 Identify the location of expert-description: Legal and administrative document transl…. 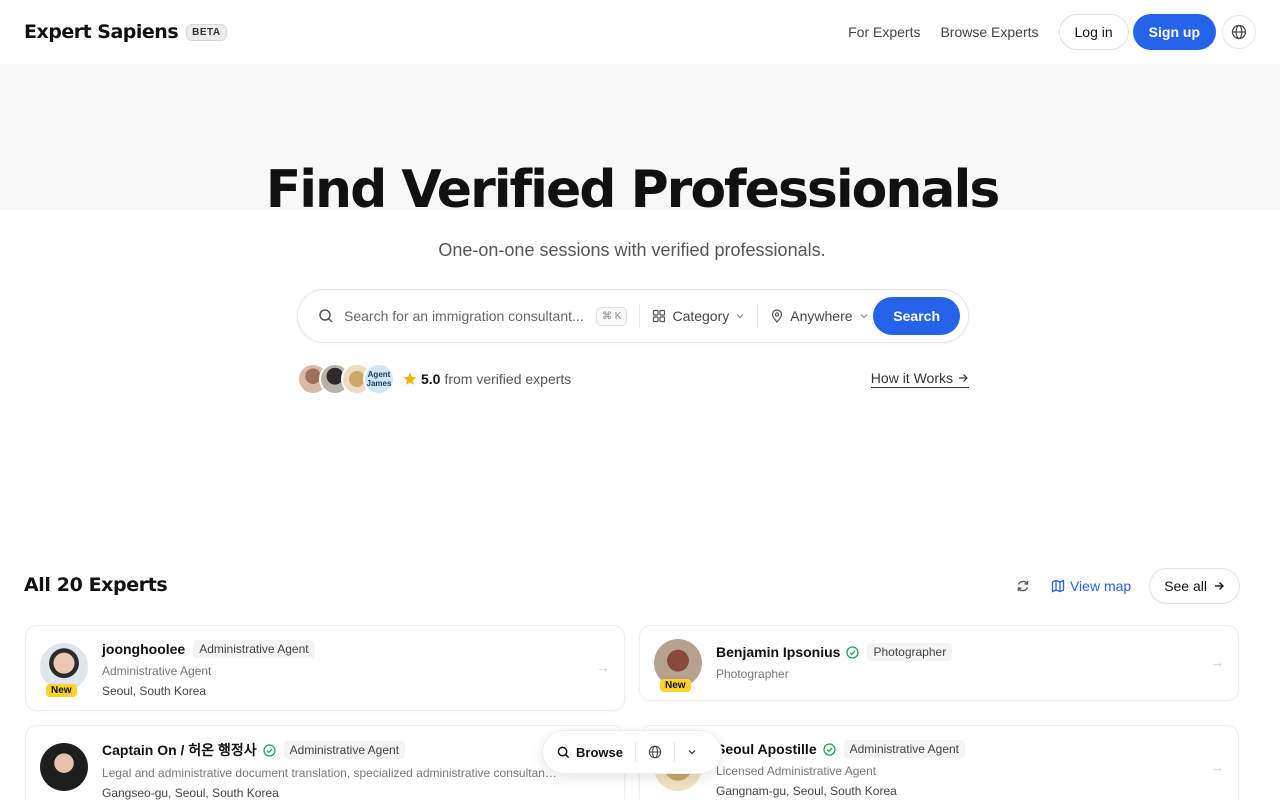
(329, 773).